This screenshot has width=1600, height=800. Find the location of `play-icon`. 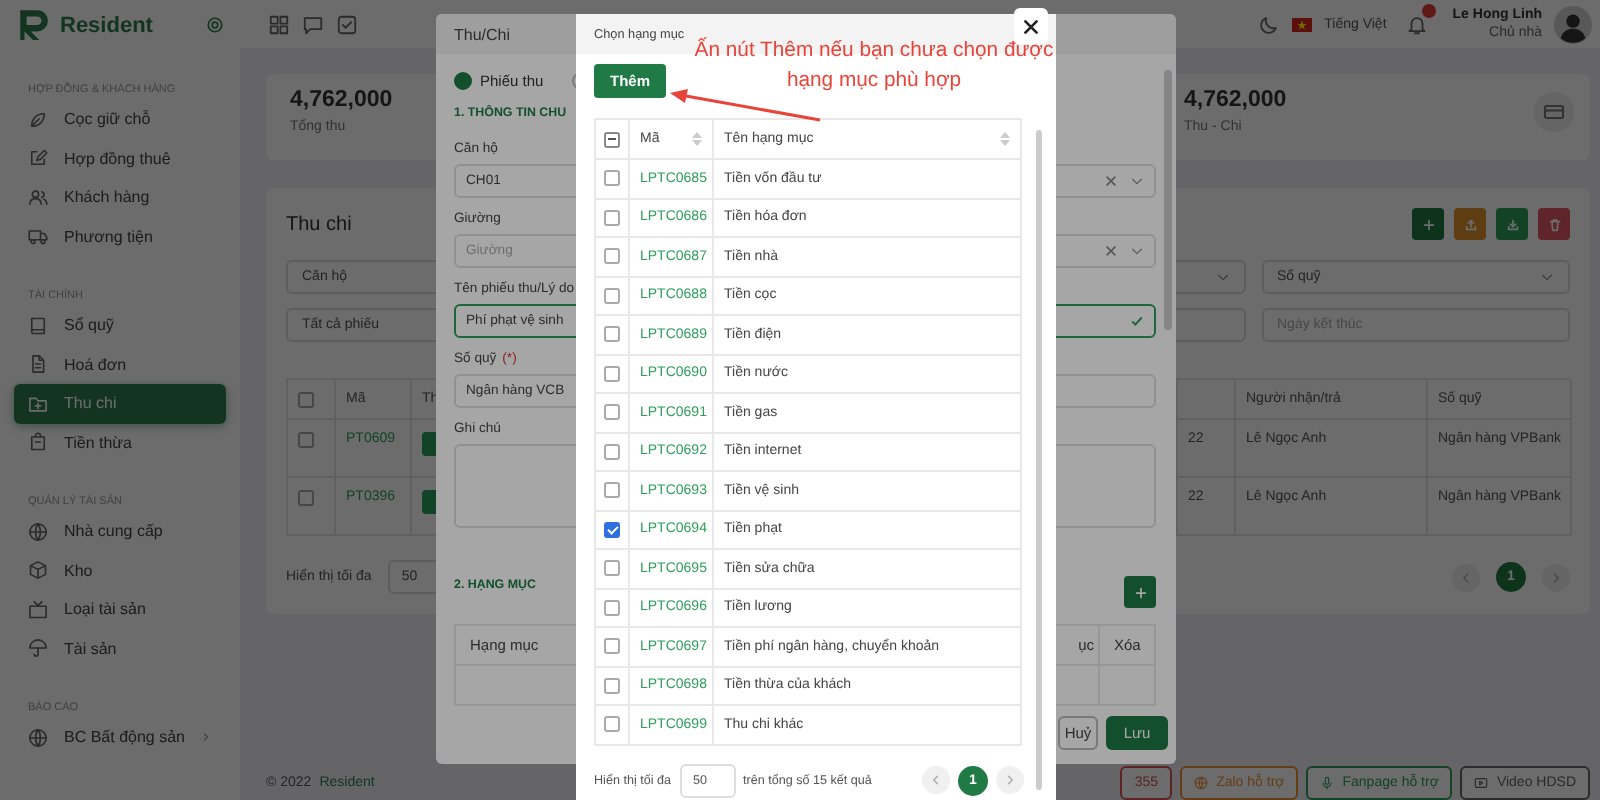

play-icon is located at coordinates (1481, 783).